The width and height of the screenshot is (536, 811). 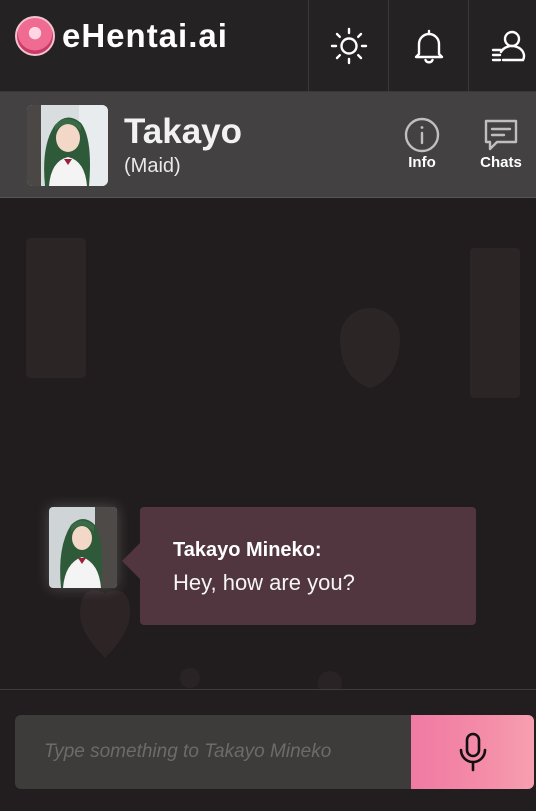 I want to click on chat-bubble-icon, so click(x=501, y=135).